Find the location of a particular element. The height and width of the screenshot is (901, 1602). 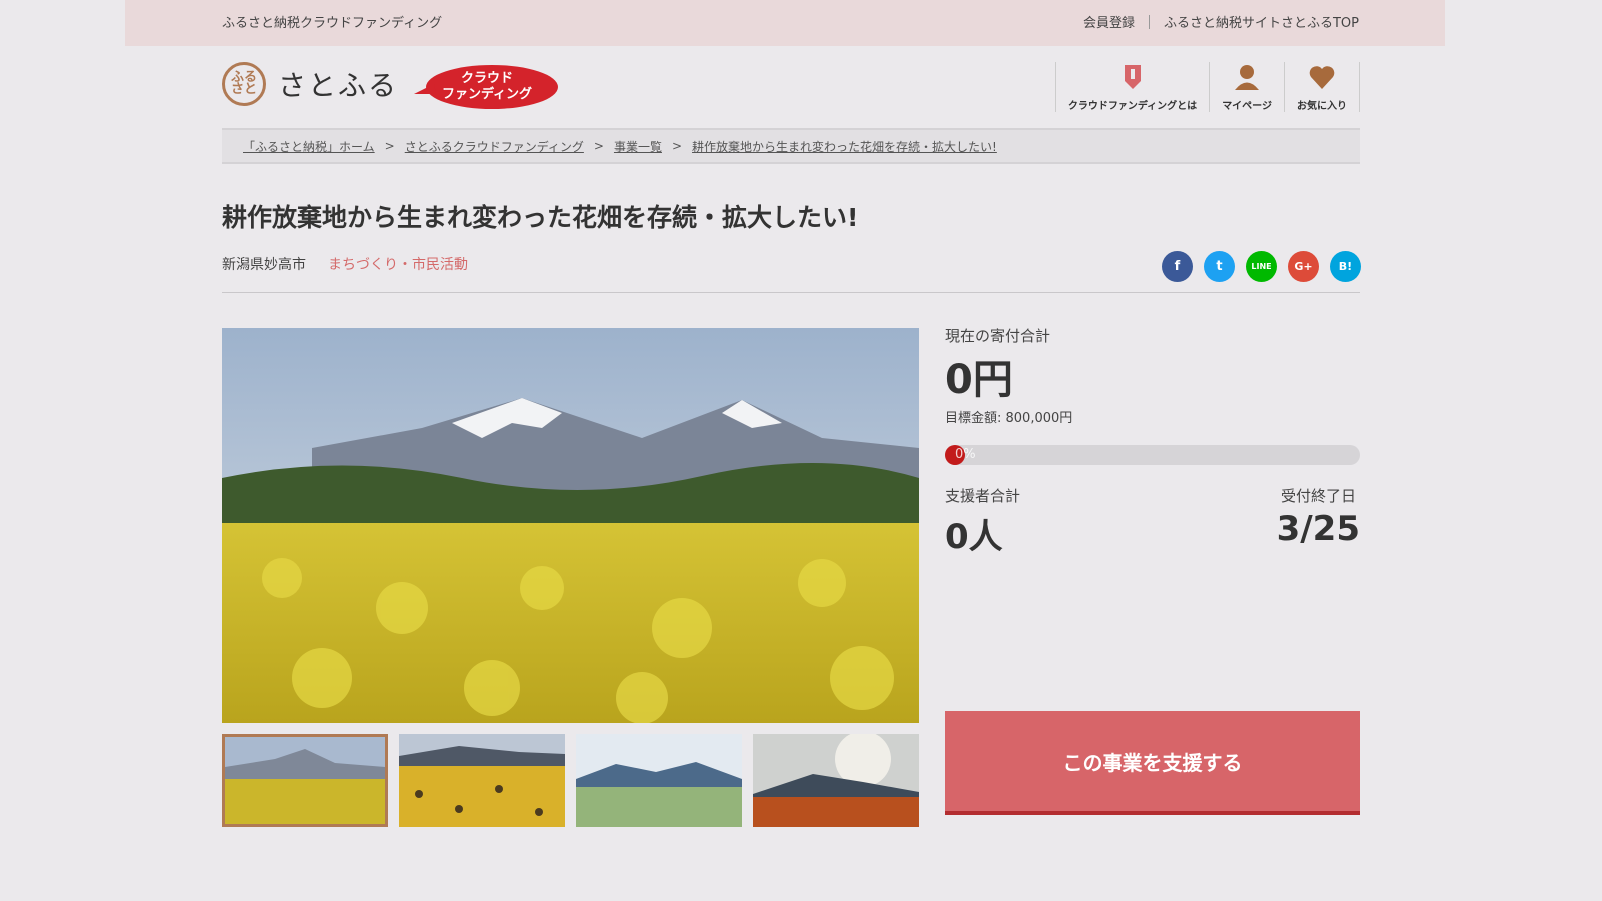

supporters-label: 支援者合計 is located at coordinates (983, 496).